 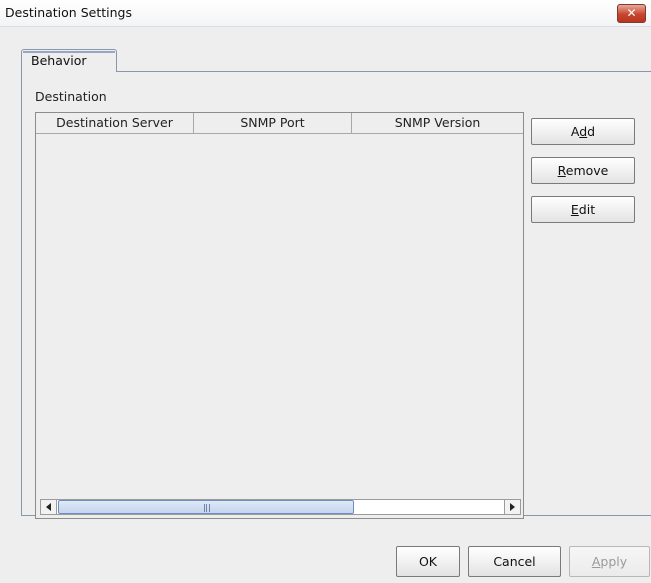 I want to click on edit-button: Edit, so click(x=583, y=209).